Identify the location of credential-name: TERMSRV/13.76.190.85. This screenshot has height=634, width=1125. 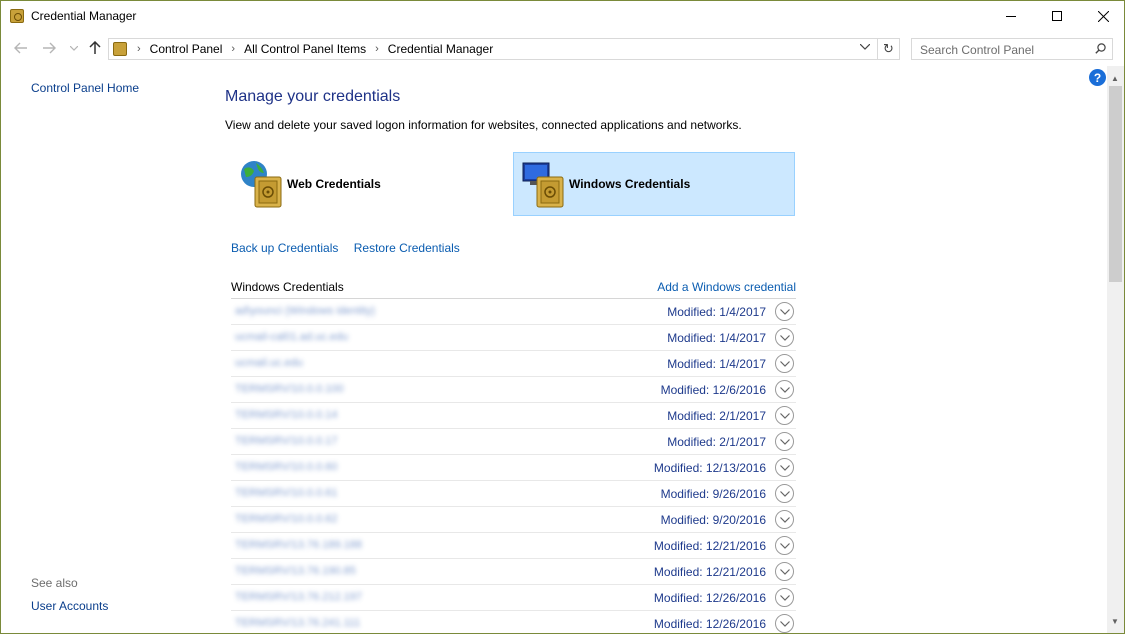
(295, 571).